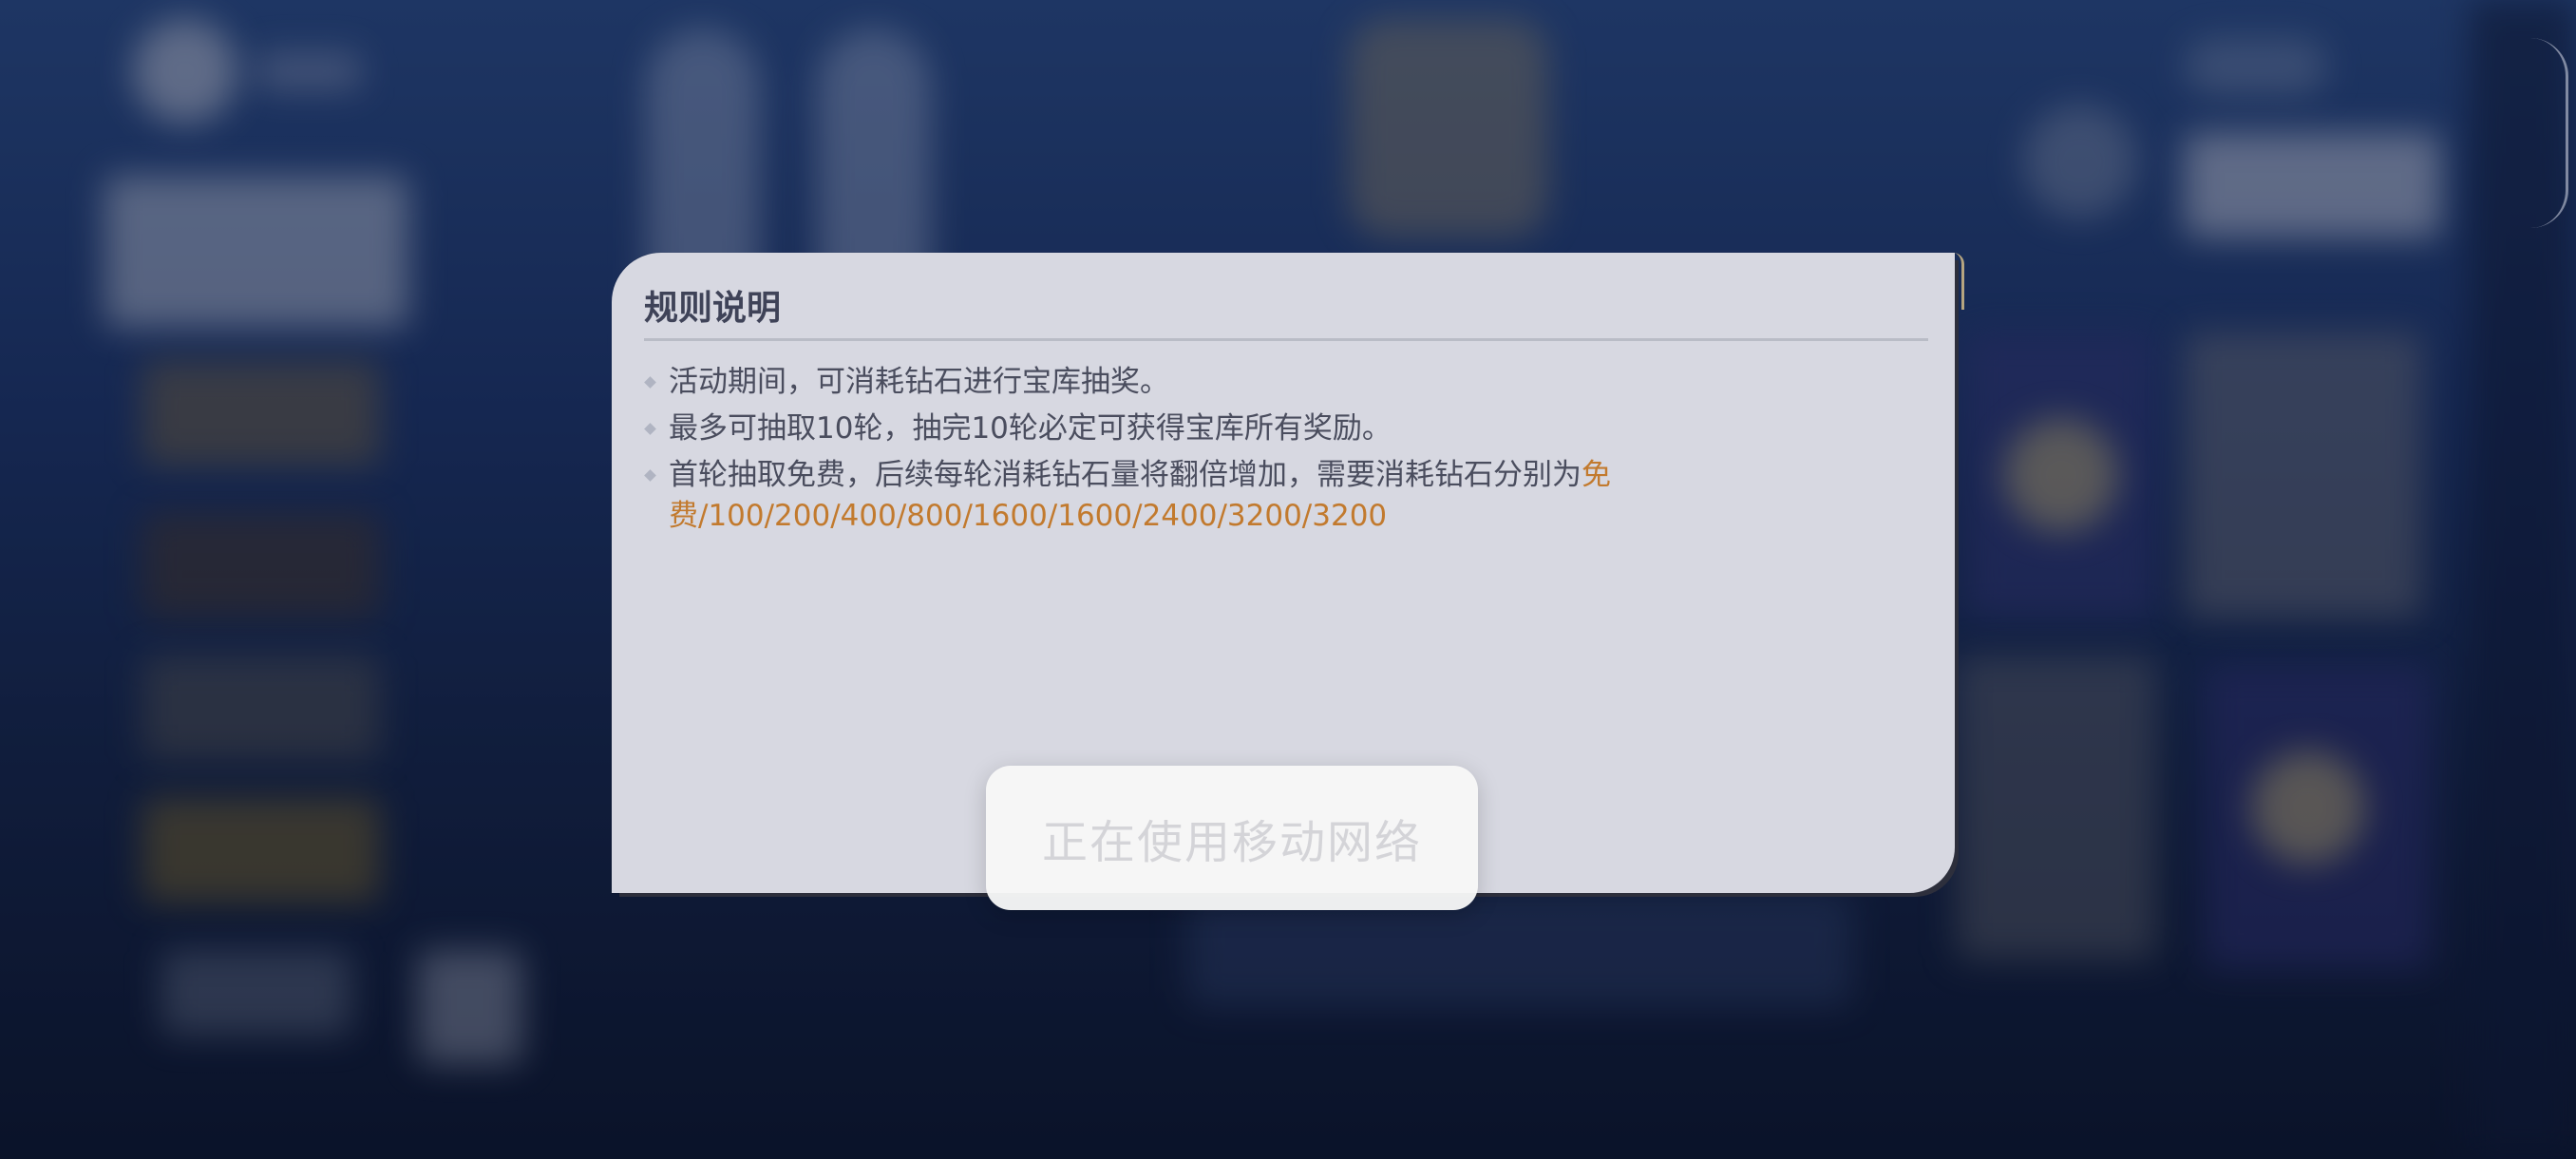  Describe the element at coordinates (1125, 475) in the screenshot. I see `rule-text: 首轮抽取免费，后续每轮消耗钻石量将翻倍增加，需要消耗钻石分别为` at that location.